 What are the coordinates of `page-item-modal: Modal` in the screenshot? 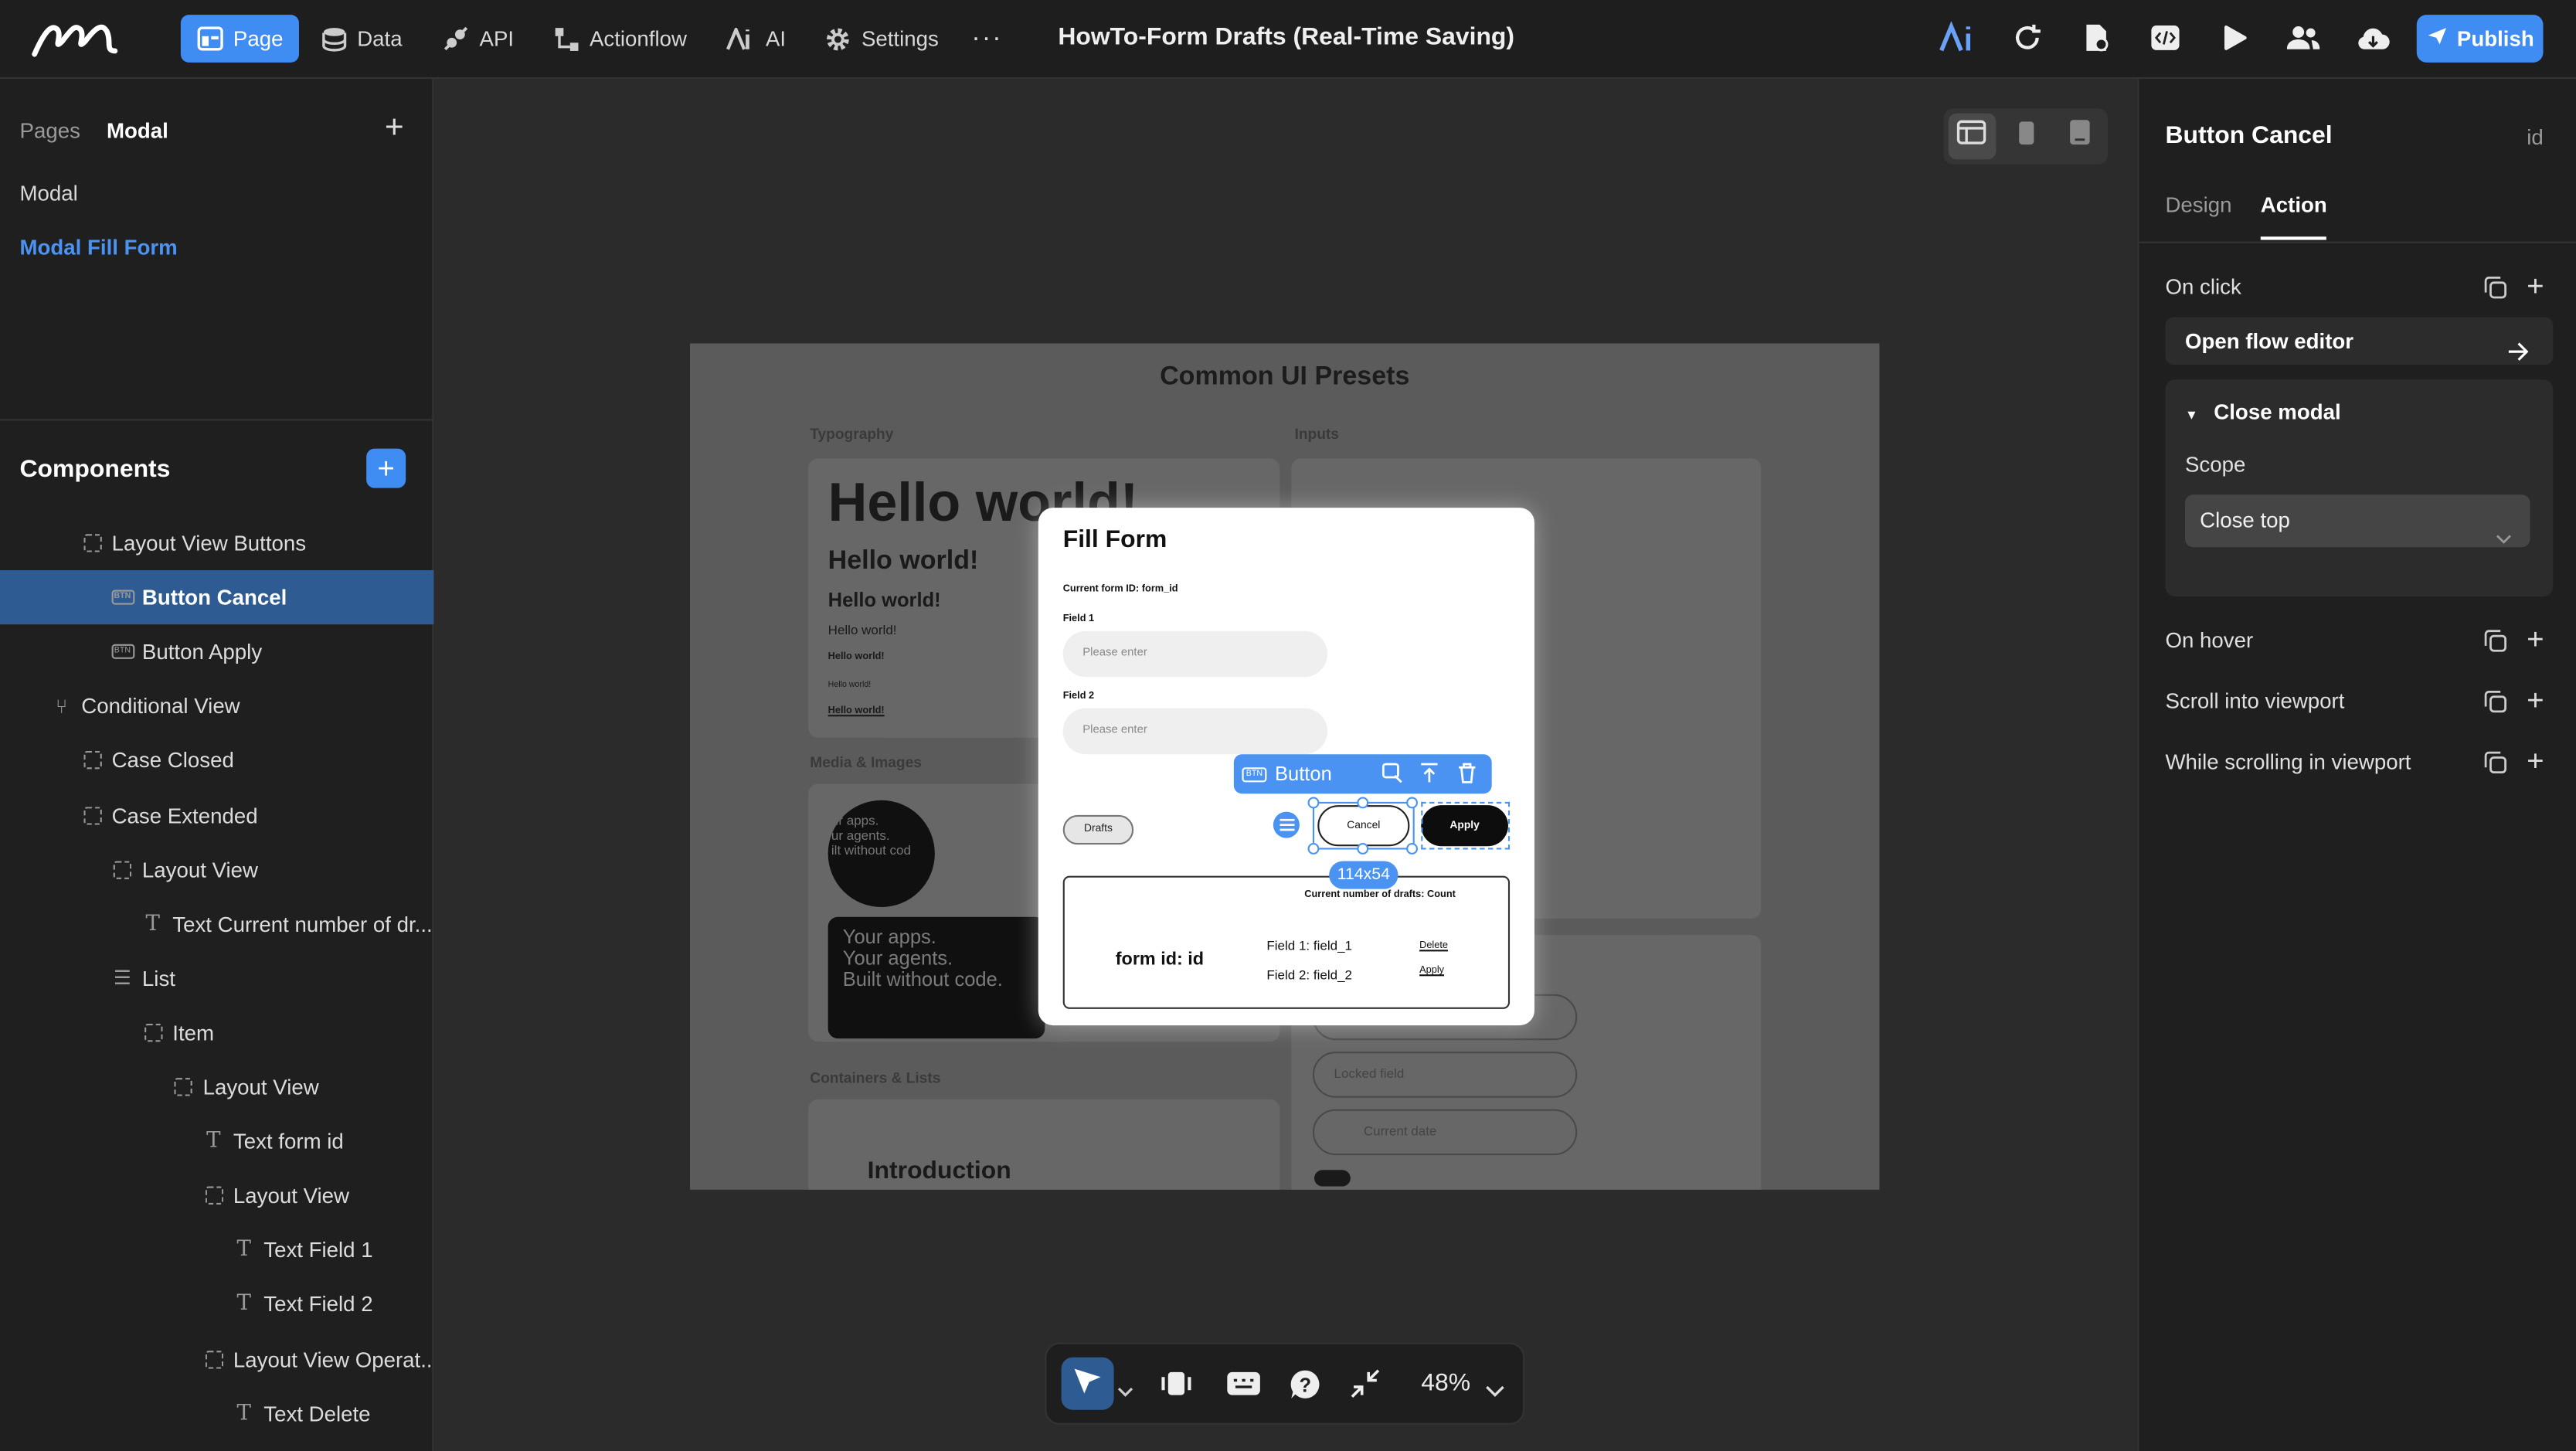 It's located at (49, 193).